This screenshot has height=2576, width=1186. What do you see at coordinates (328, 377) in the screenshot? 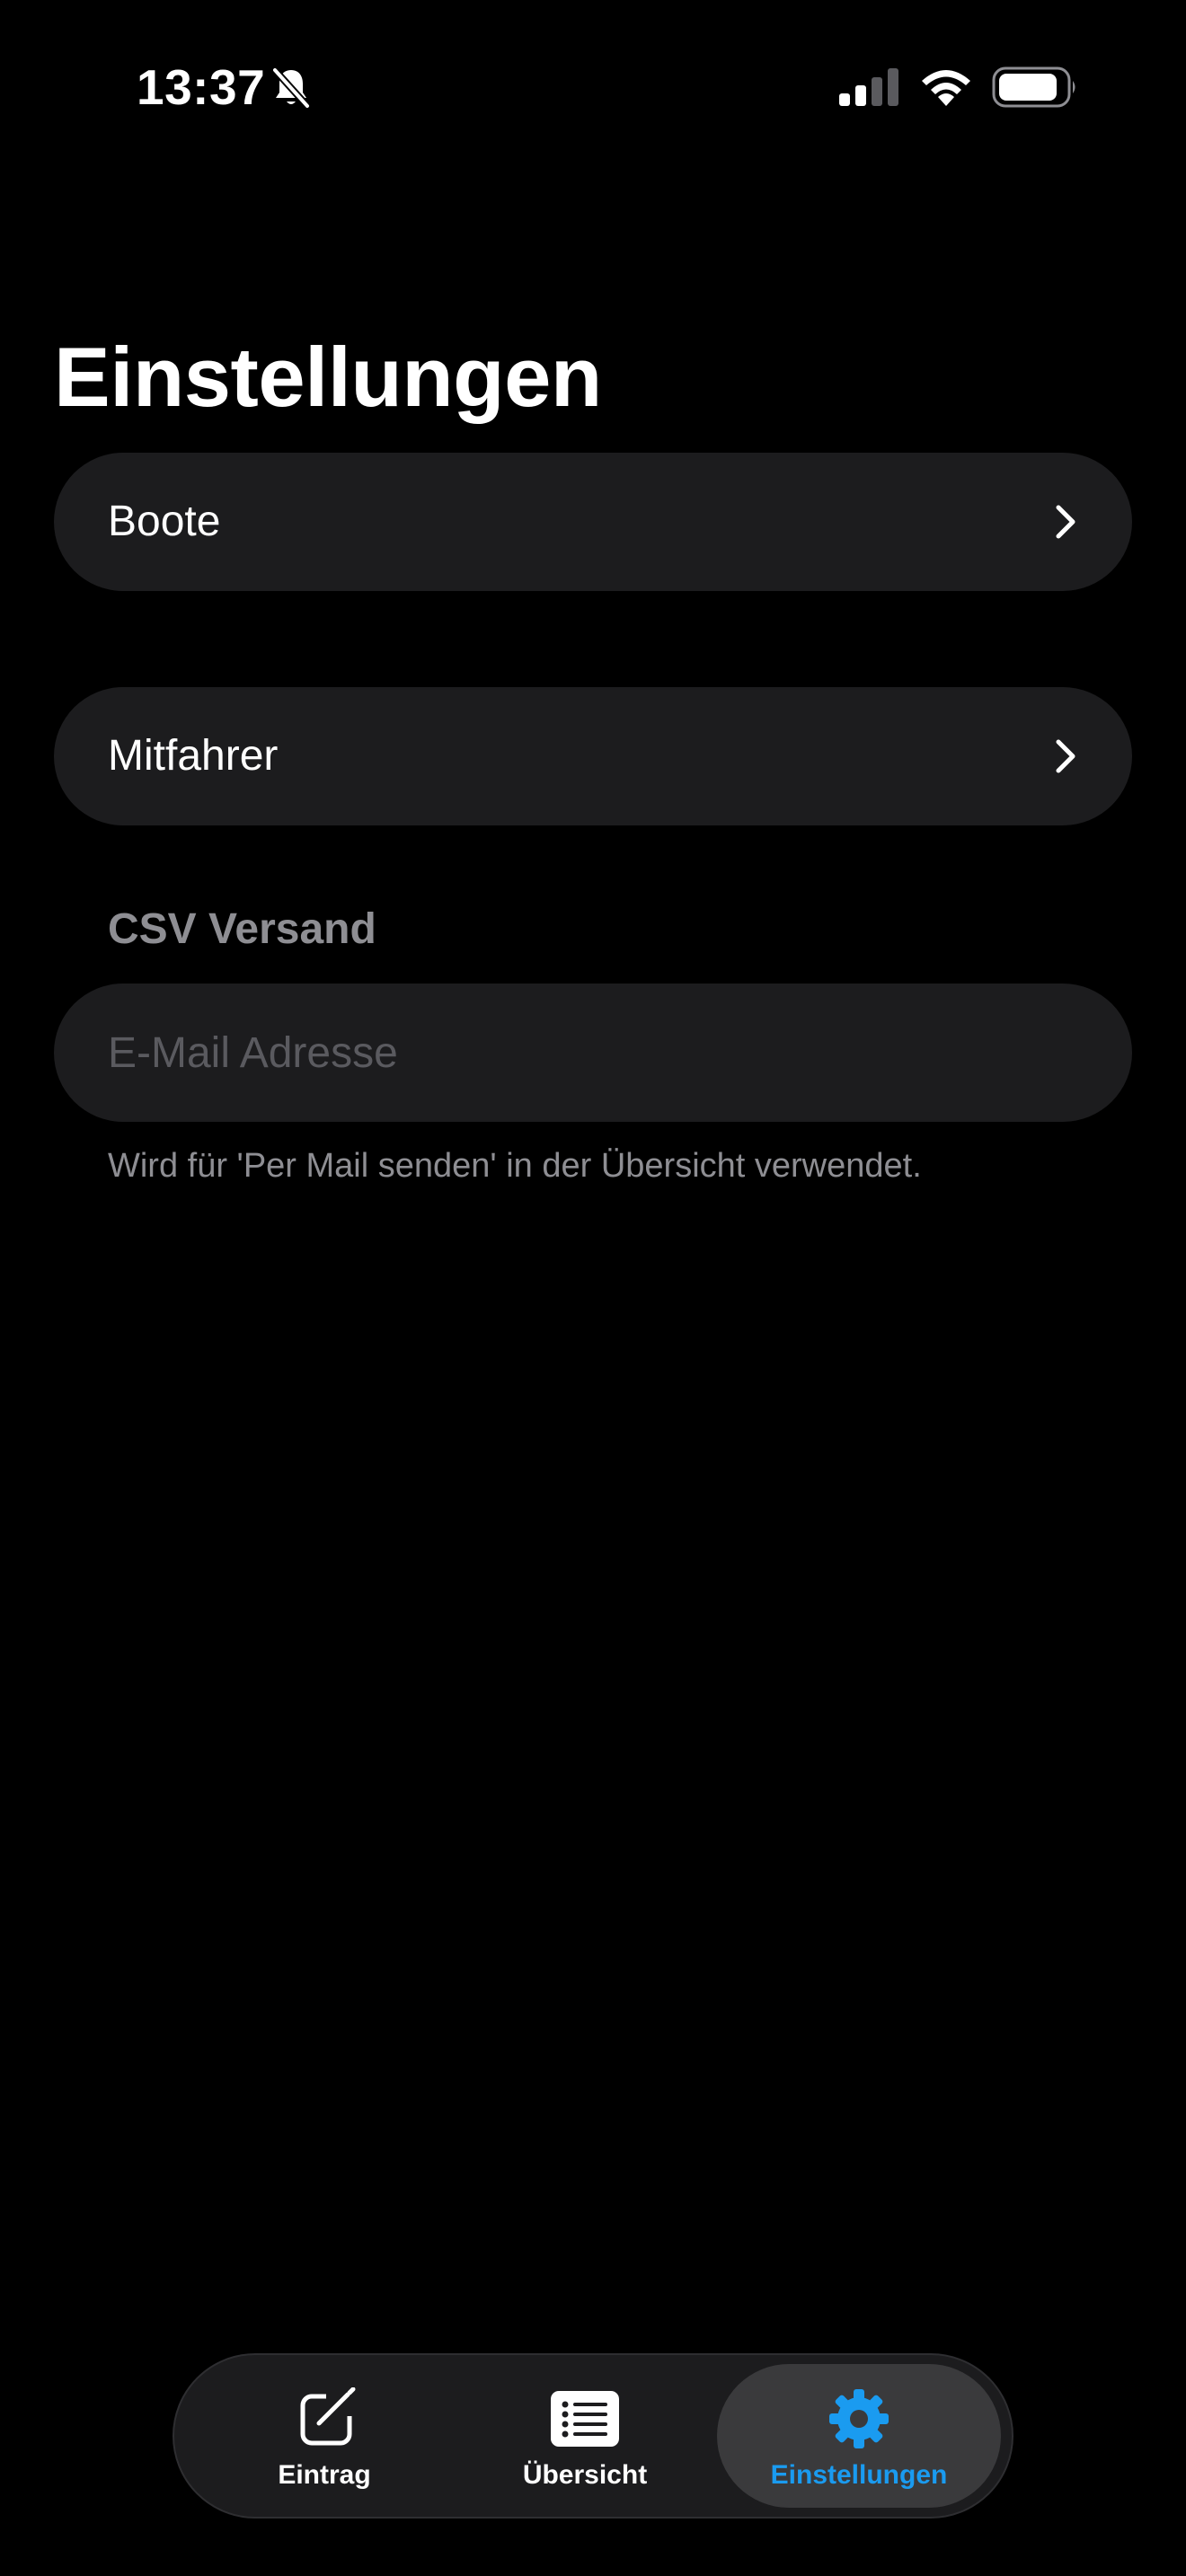
I see `page-title: Einstellungen` at bounding box center [328, 377].